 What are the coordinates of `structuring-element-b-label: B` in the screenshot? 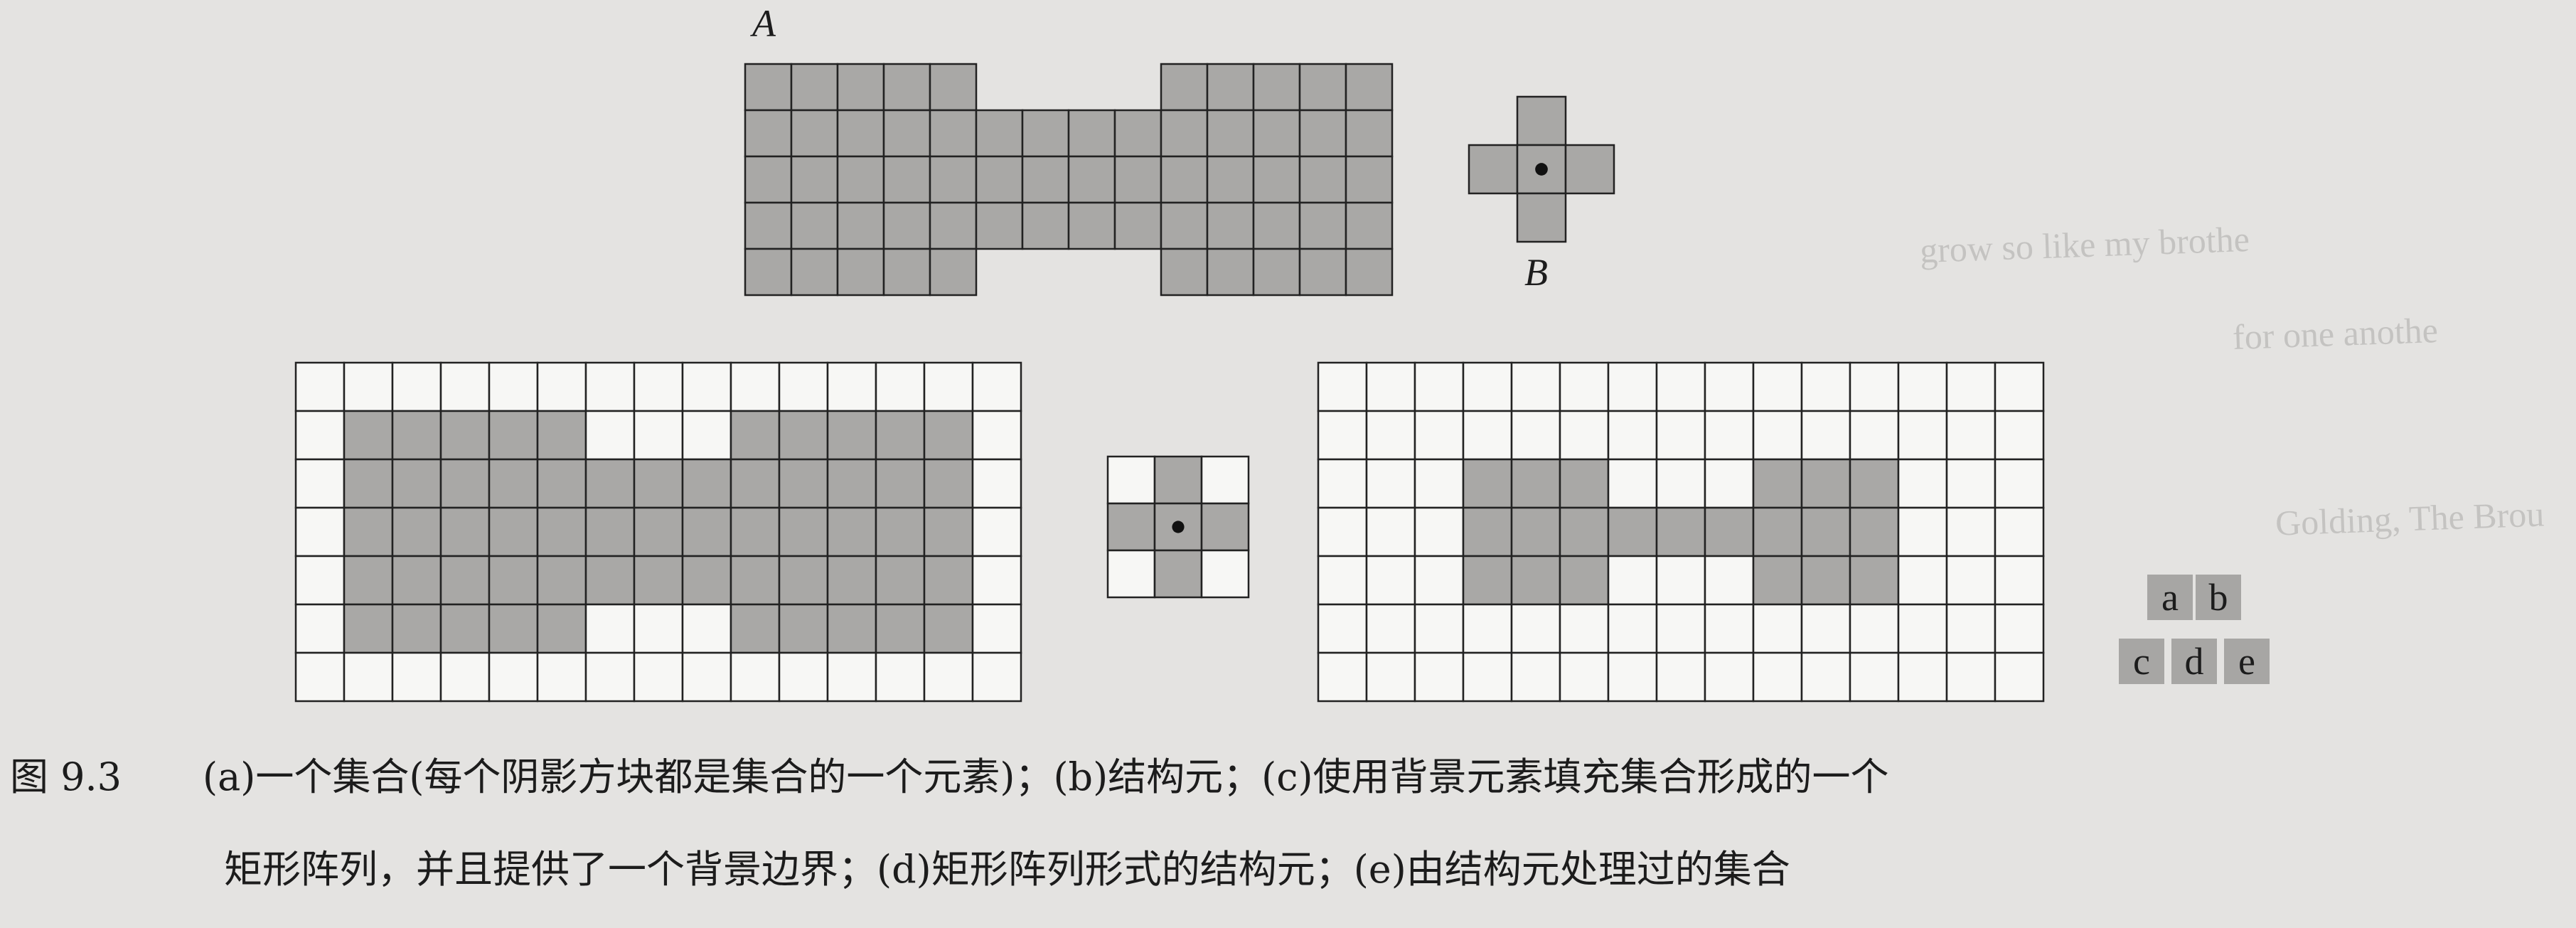 It's located at (1536, 272).